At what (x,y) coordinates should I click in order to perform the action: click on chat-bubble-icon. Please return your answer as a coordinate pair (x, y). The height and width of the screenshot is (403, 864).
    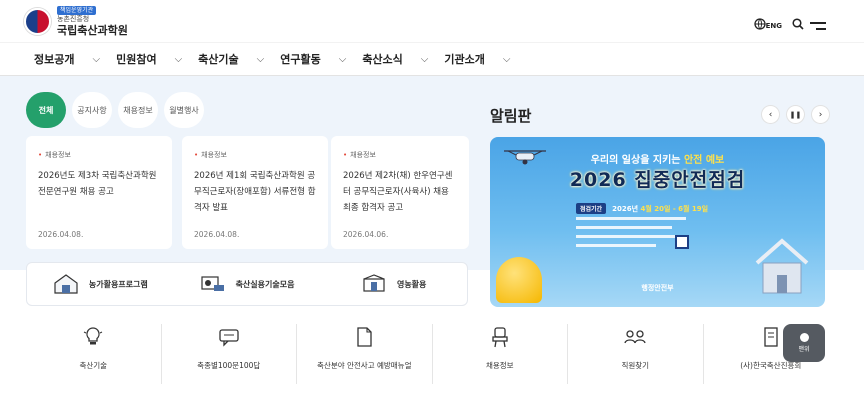
    Looking at the image, I should click on (229, 337).